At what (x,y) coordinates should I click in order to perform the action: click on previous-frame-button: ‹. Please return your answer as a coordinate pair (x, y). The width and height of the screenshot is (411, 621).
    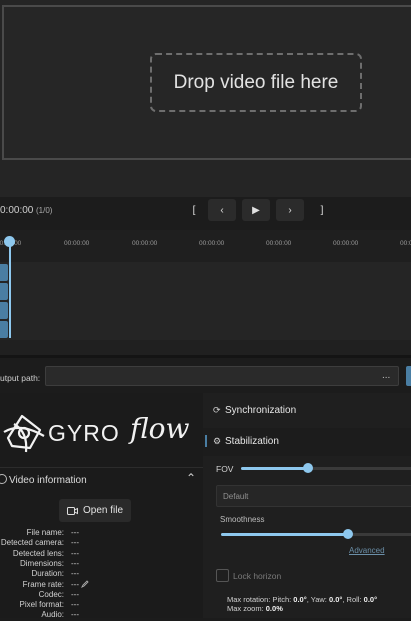
    Looking at the image, I should click on (222, 210).